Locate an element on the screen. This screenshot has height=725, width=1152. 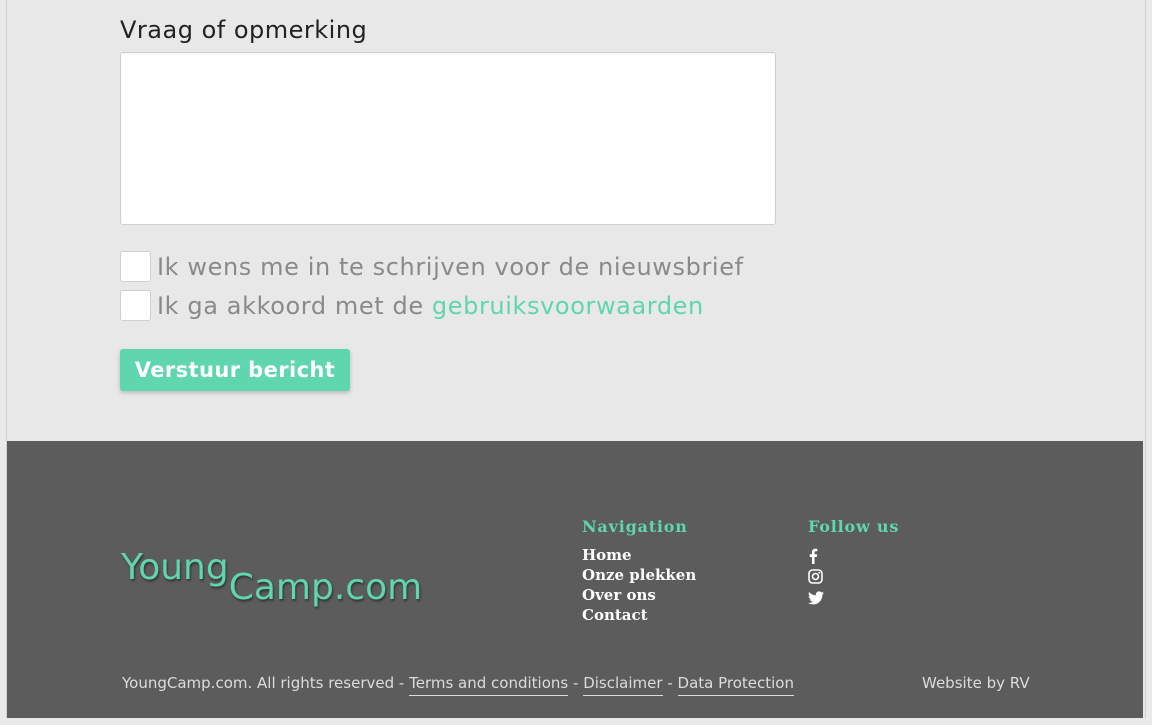
navigation-title: Navigation is located at coordinates (635, 526).